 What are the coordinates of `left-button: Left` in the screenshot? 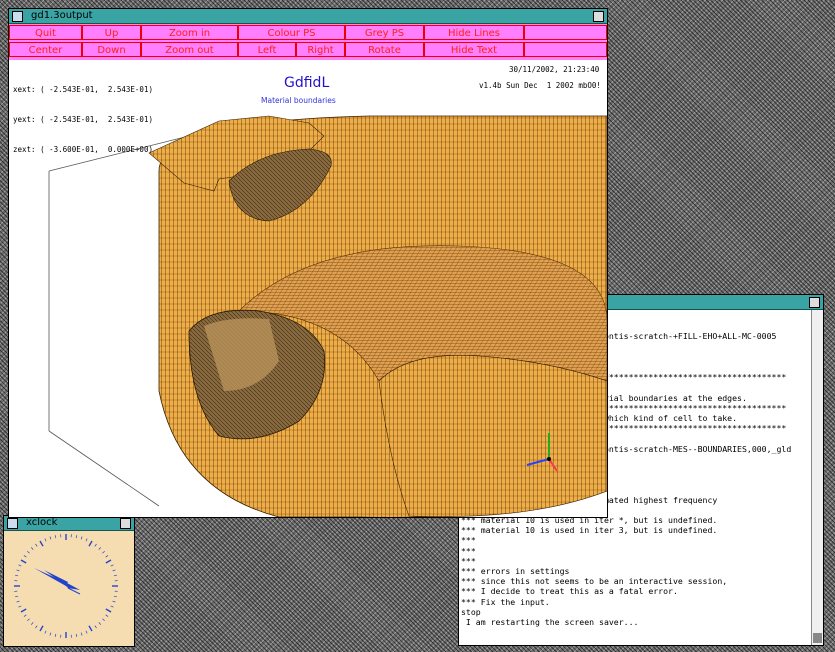 It's located at (267, 49).